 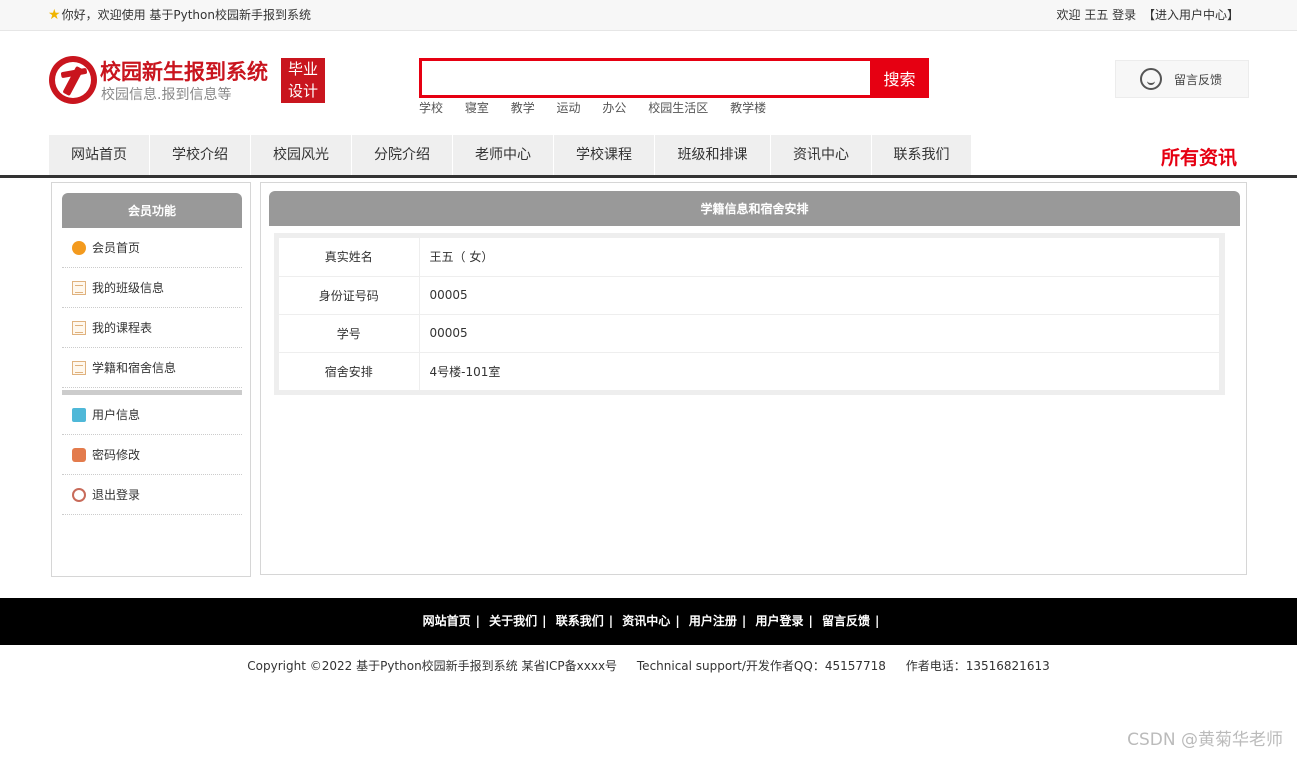 I want to click on hot-keyword: 寝室, so click(x=477, y=108).